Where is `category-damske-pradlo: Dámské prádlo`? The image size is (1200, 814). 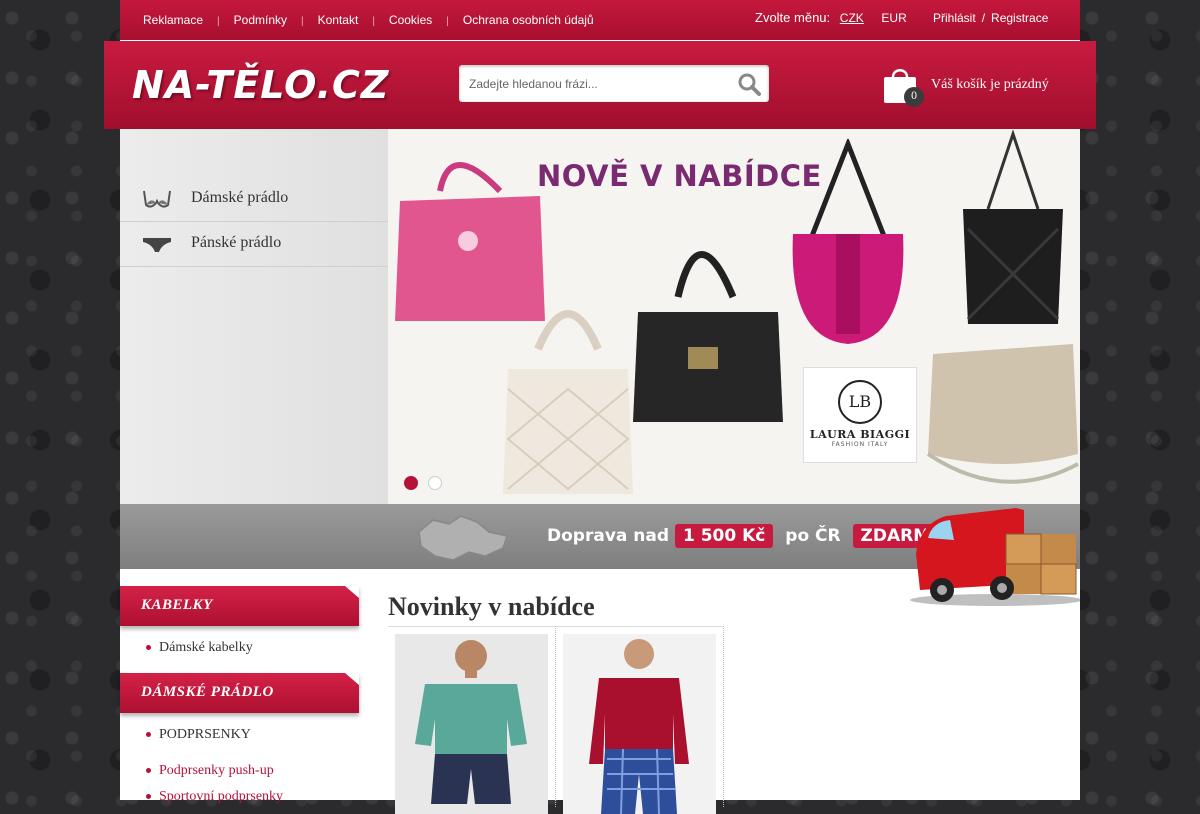
category-damske-pradlo: Dámské prádlo is located at coordinates (254, 199).